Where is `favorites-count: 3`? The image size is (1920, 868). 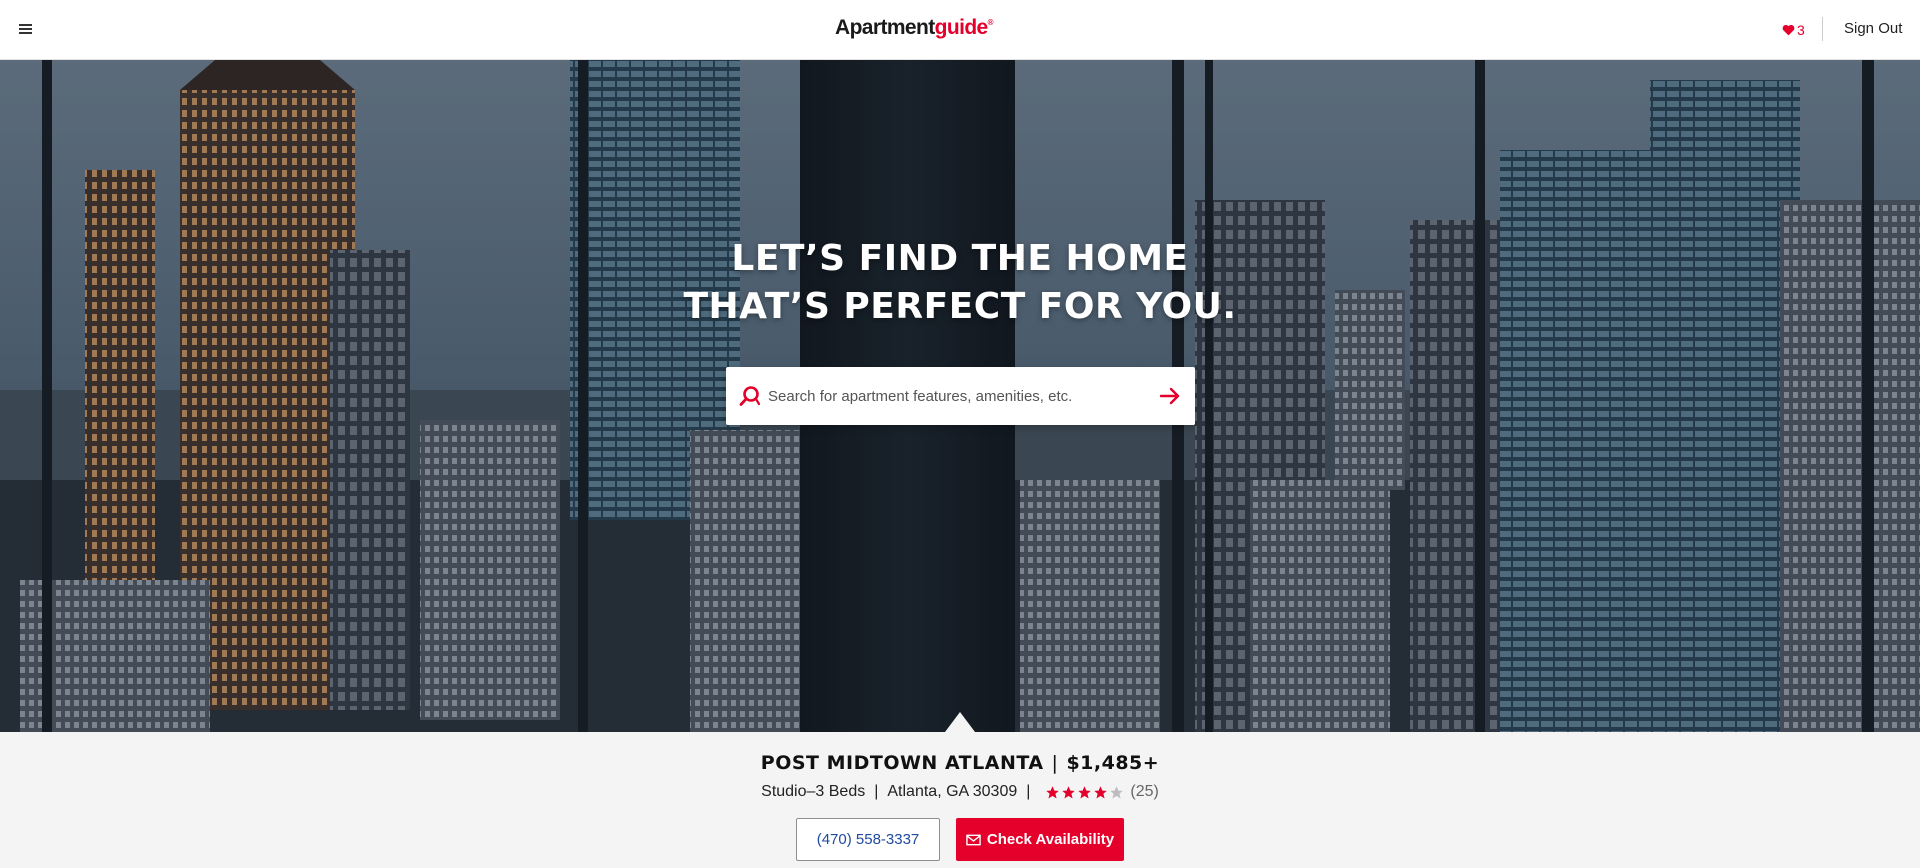 favorites-count: 3 is located at coordinates (1801, 30).